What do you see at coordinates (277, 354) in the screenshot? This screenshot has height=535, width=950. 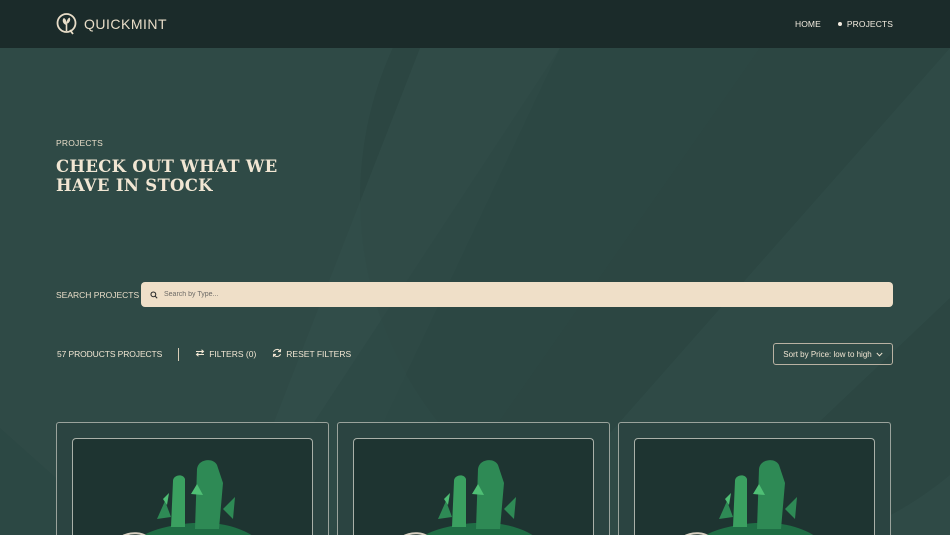 I see `refresh-icon` at bounding box center [277, 354].